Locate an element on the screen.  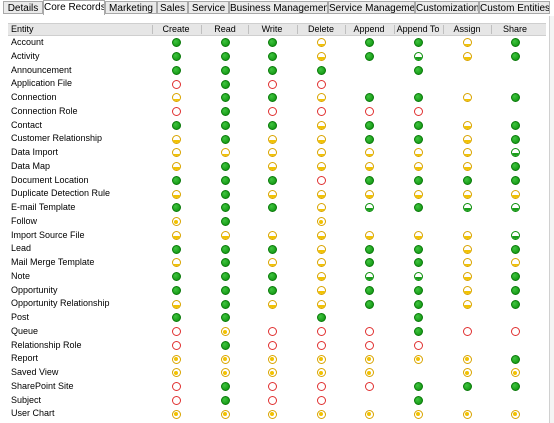
tab-service-management: Service Management is located at coordinates (371, 7).